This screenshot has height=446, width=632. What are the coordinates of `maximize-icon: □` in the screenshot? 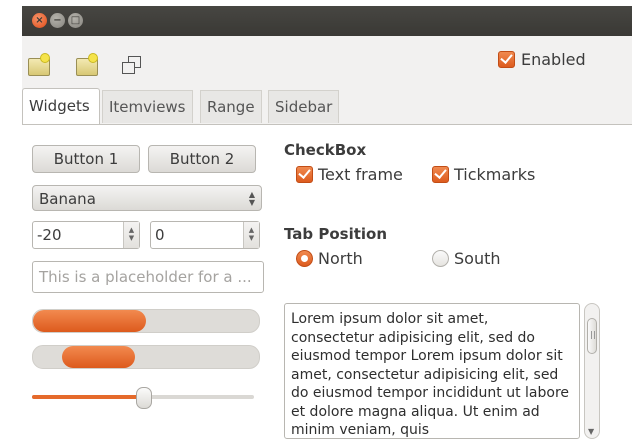 It's located at (75, 20).